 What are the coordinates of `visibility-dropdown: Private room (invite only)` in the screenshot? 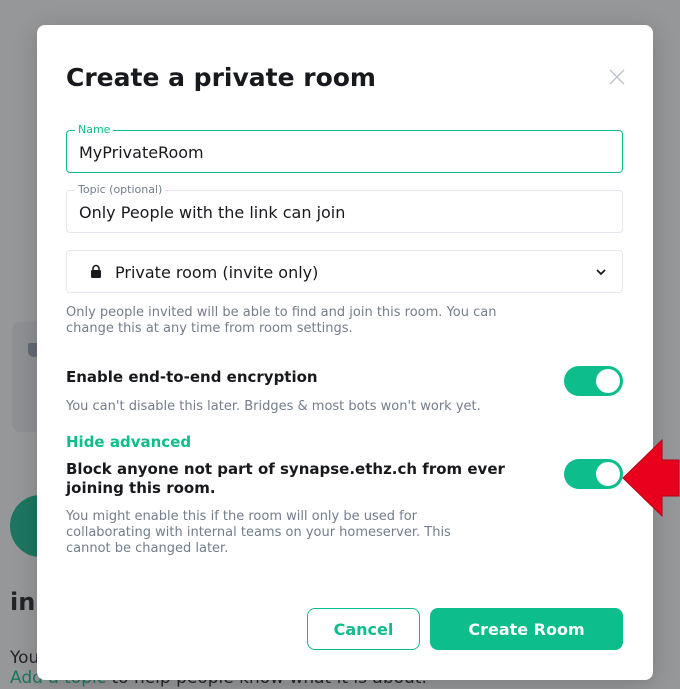 It's located at (344, 271).